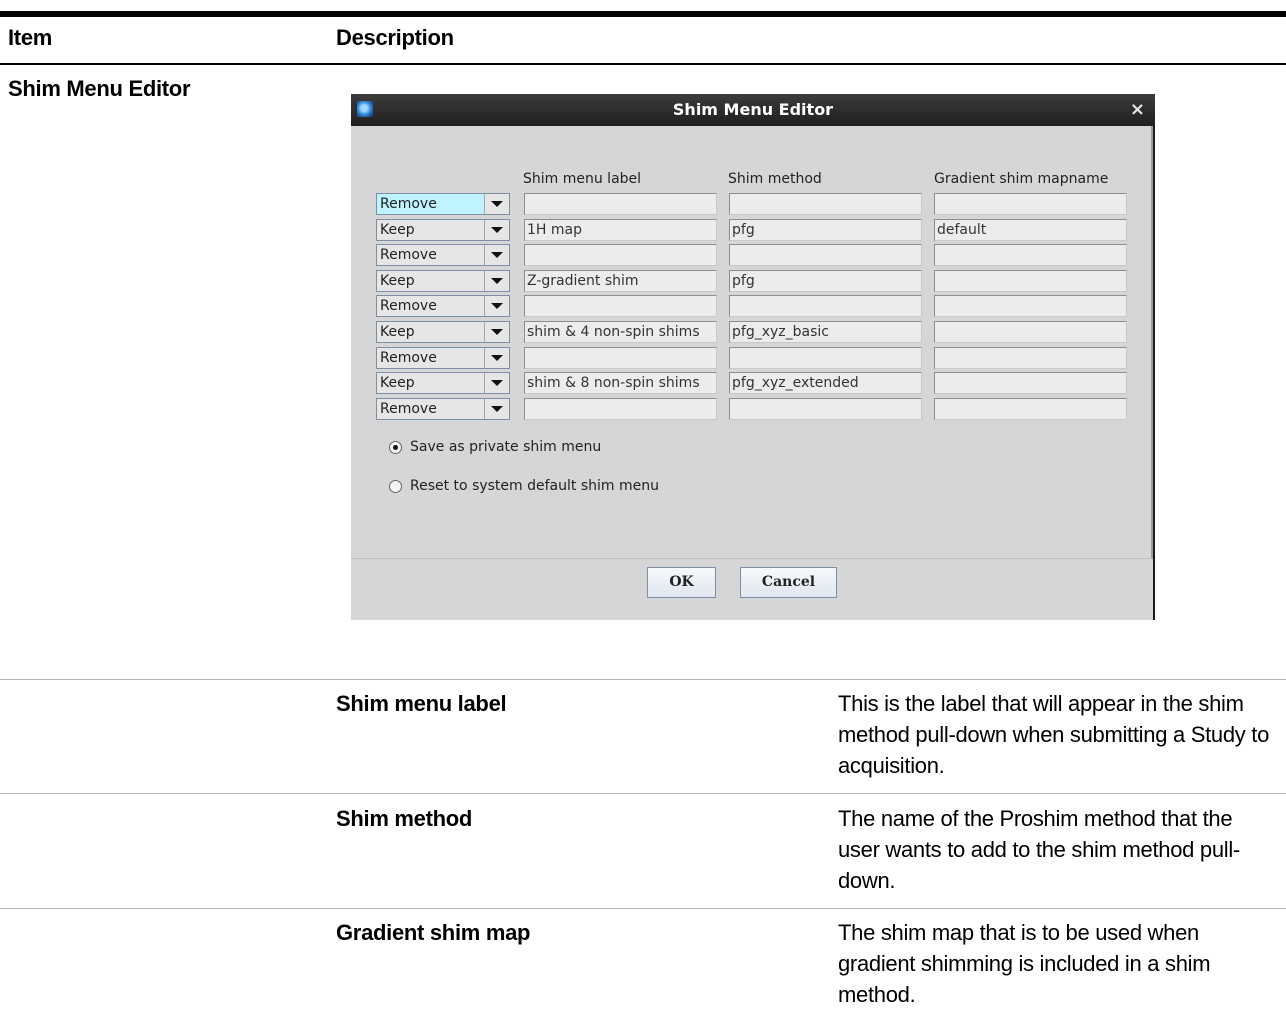  I want to click on radio-reset-default, so click(395, 486).